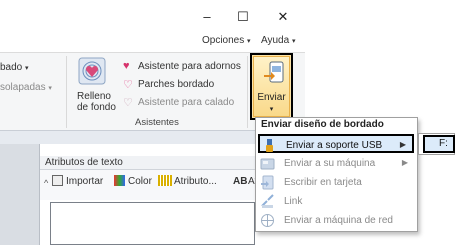  I want to click on relleno-fondo-icon, so click(92, 71).